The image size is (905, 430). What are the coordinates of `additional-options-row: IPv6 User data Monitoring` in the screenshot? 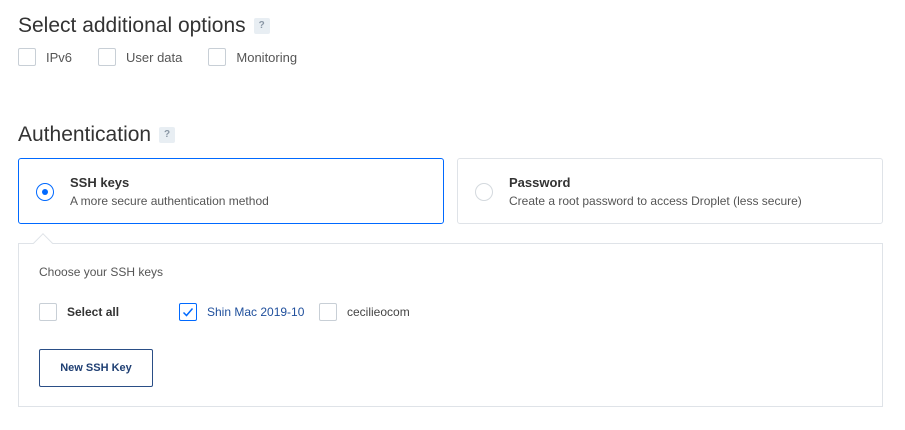 It's located at (170, 57).